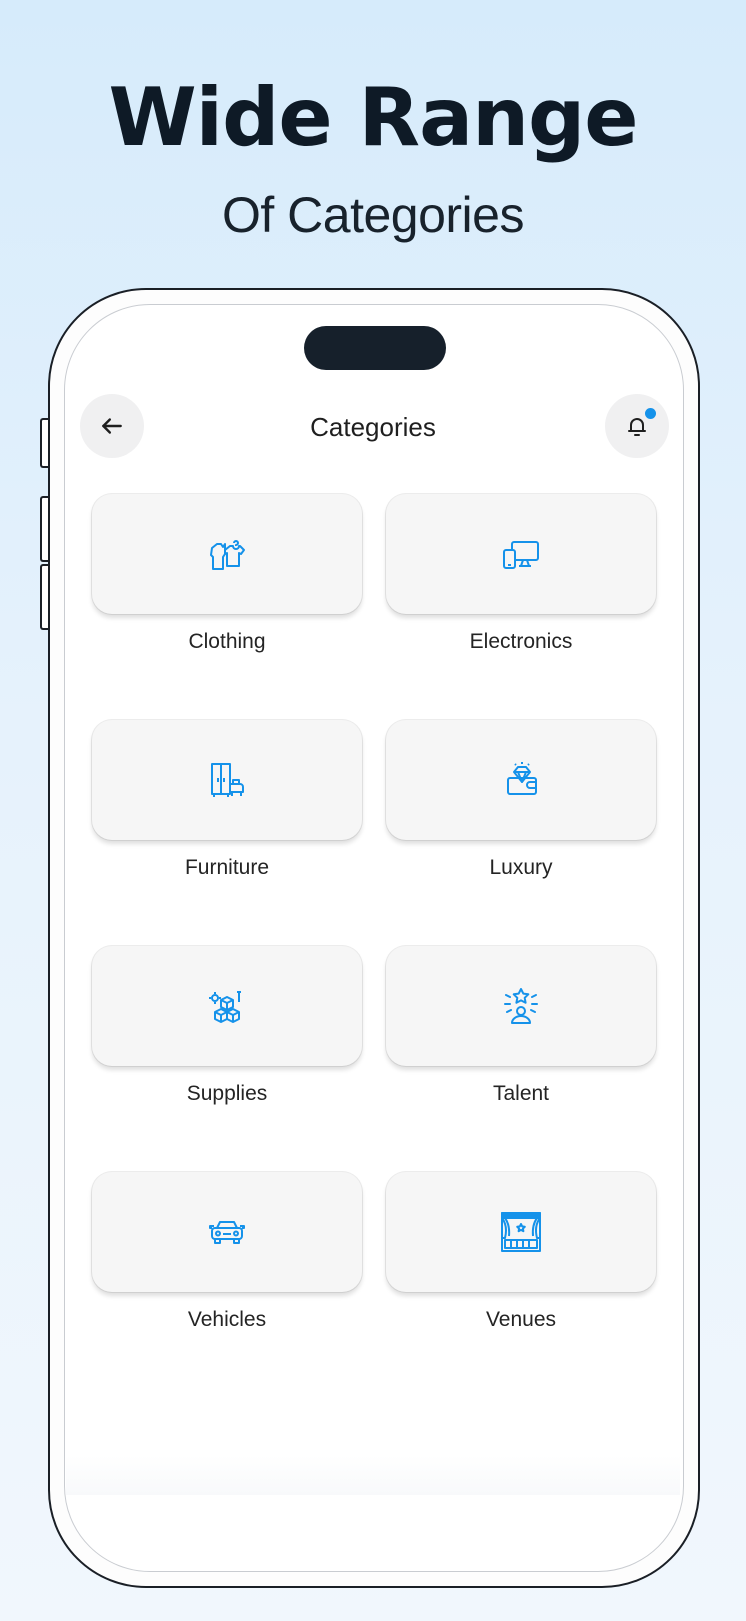  I want to click on category-tile-supplies, so click(227, 1006).